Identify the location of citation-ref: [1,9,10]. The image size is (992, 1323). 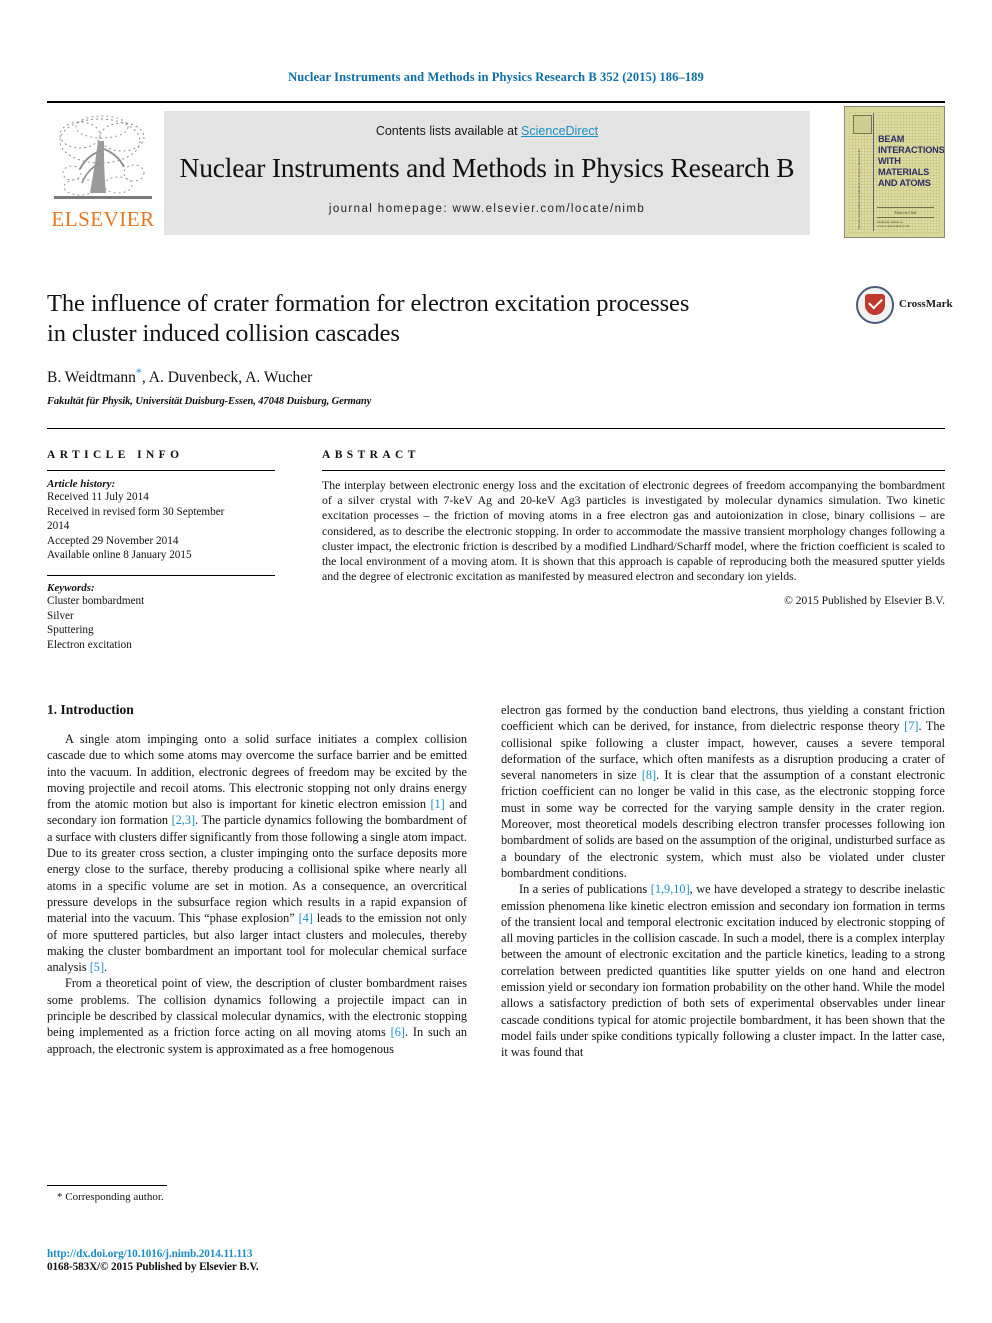
(670, 889).